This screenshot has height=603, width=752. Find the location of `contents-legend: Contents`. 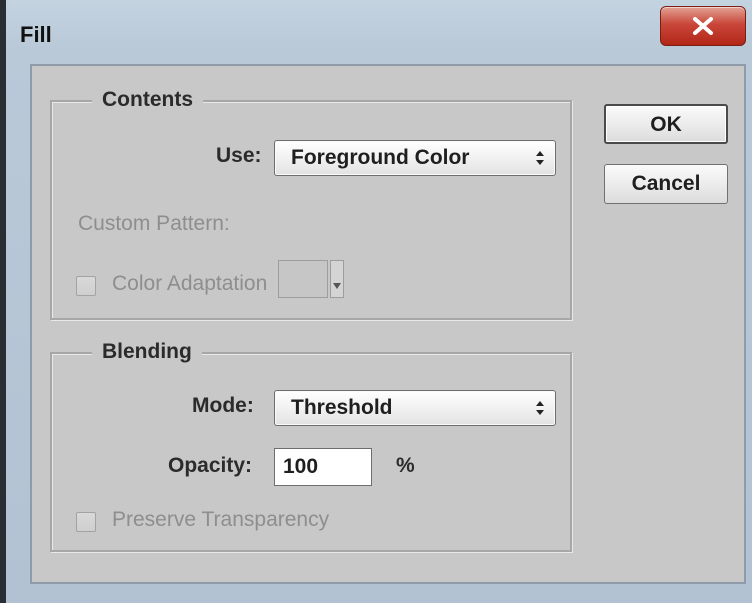

contents-legend: Contents is located at coordinates (147, 100).